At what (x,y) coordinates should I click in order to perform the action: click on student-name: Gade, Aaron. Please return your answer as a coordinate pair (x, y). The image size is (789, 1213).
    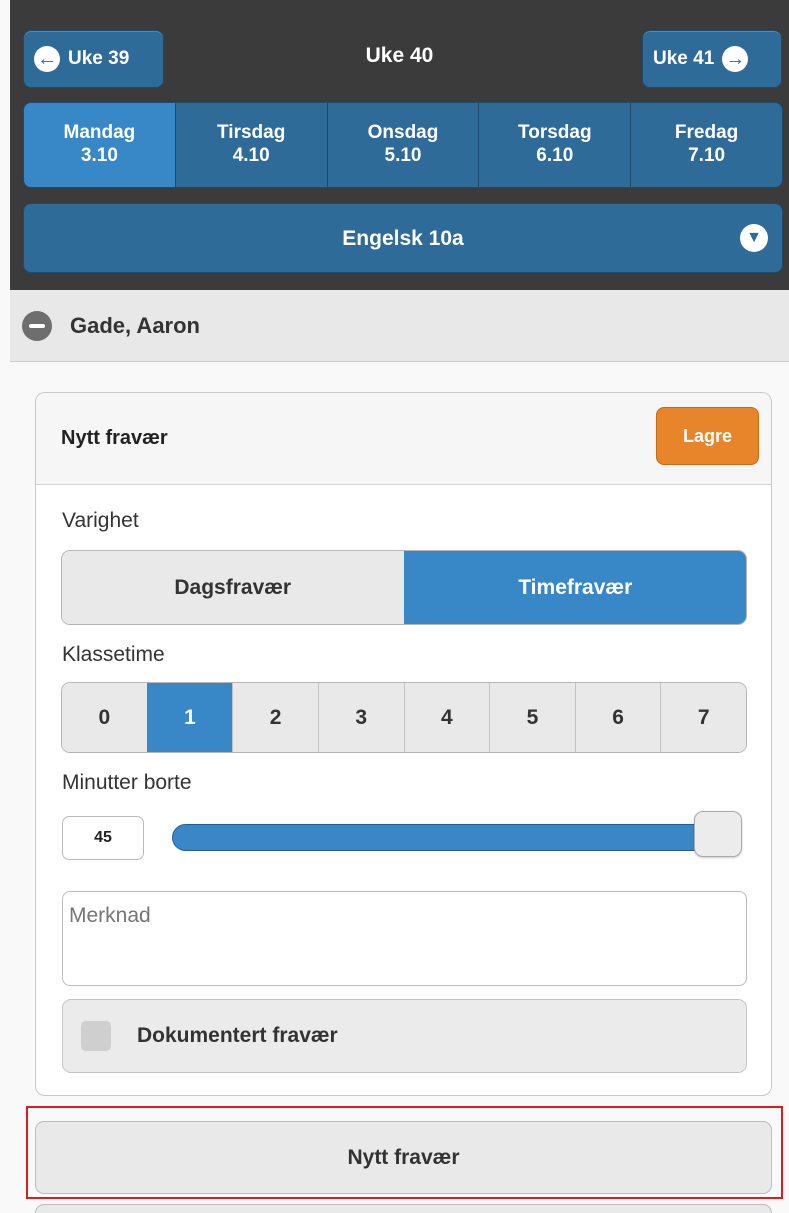
    Looking at the image, I should click on (135, 325).